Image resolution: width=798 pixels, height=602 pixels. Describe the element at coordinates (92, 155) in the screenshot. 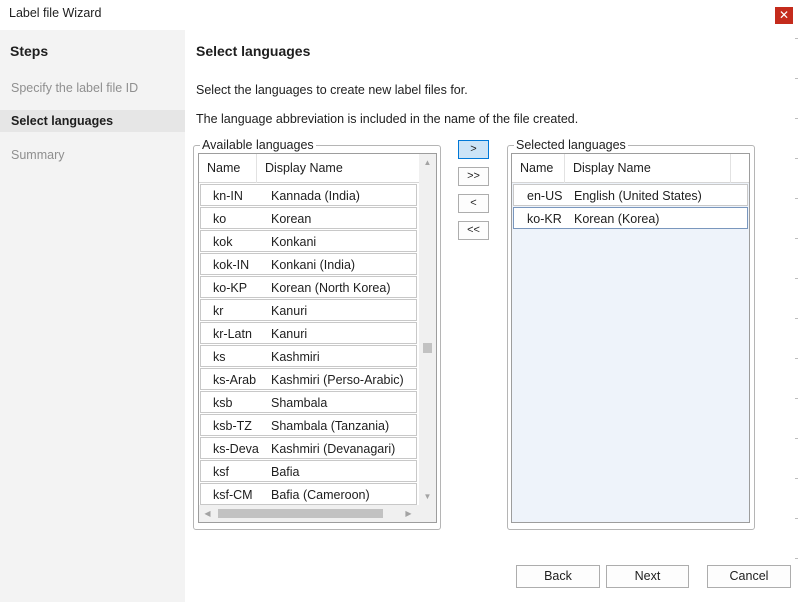

I see `step-summary: Summary` at that location.